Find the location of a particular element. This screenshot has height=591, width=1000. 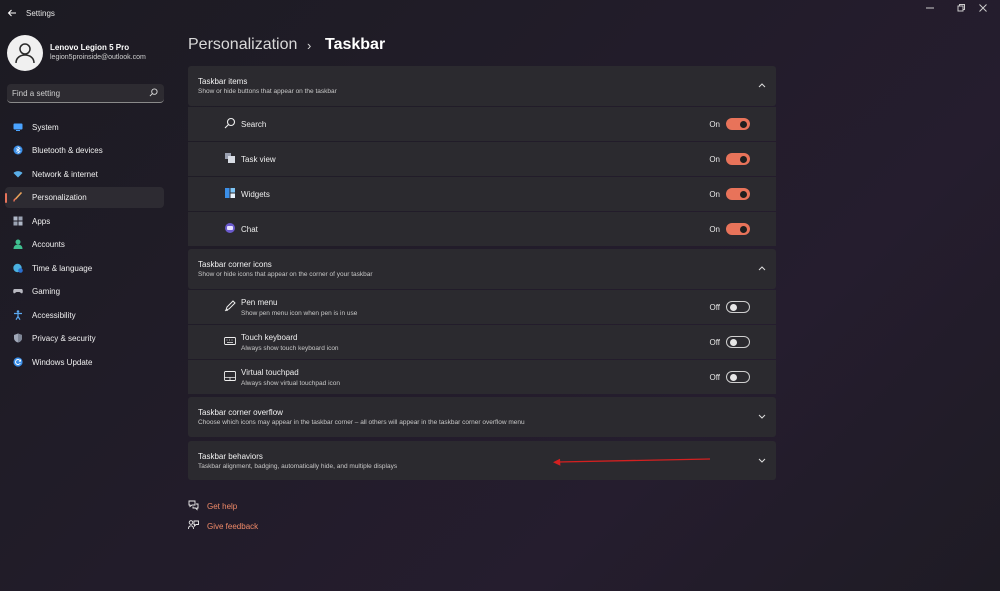

wifi-icon is located at coordinates (18, 174).